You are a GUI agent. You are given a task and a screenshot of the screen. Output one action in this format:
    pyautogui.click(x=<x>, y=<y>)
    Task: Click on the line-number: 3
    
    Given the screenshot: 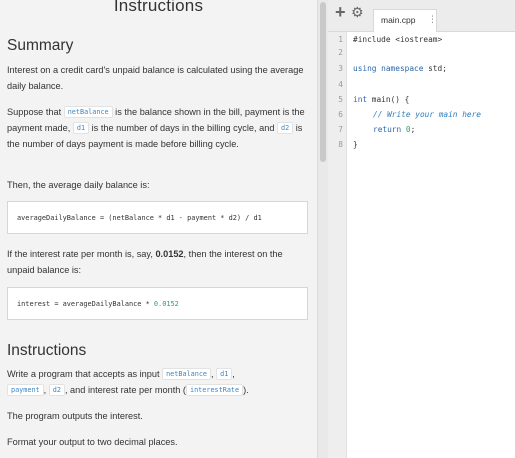 What is the action you would take?
    pyautogui.click(x=340, y=68)
    